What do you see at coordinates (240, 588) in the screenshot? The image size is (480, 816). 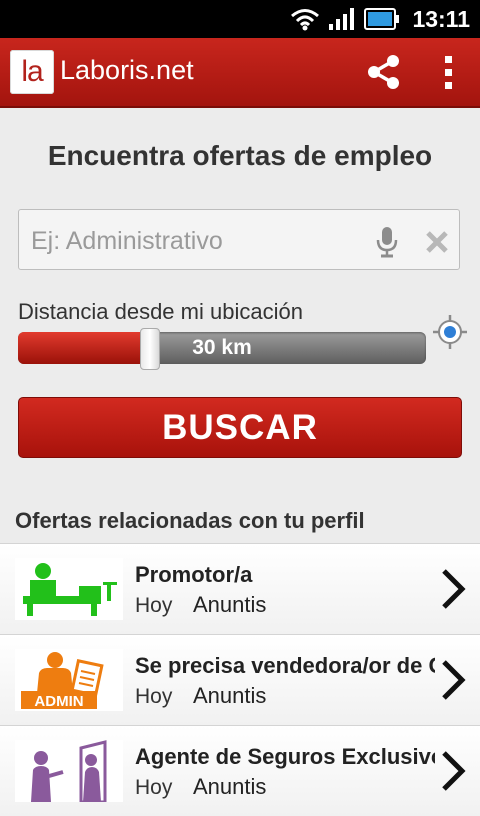 I see `list-item: Promotor/a Hoy Anuntis` at bounding box center [240, 588].